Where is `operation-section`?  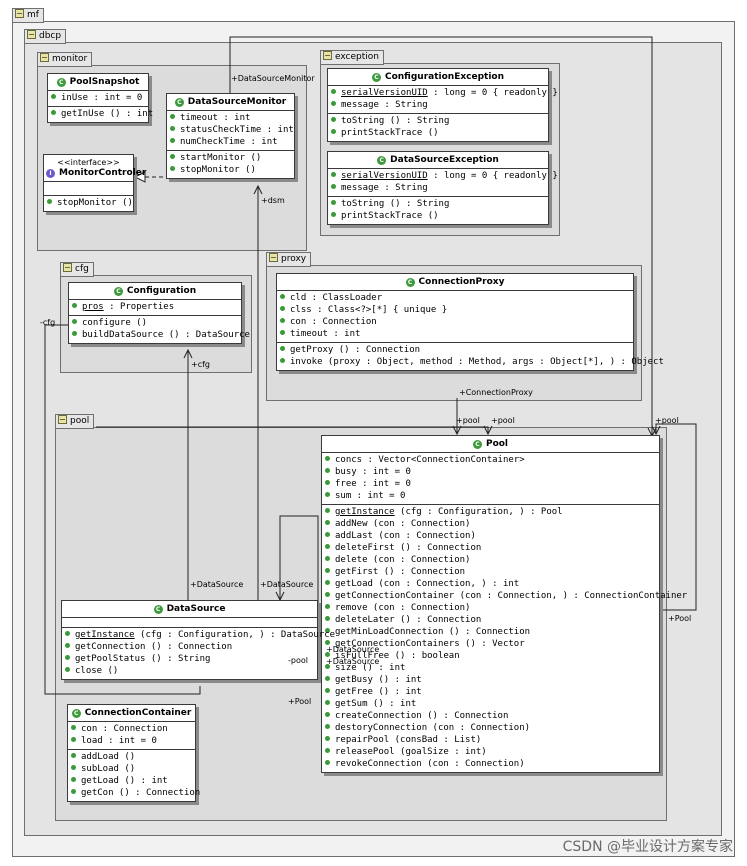 operation-section is located at coordinates (189, 623).